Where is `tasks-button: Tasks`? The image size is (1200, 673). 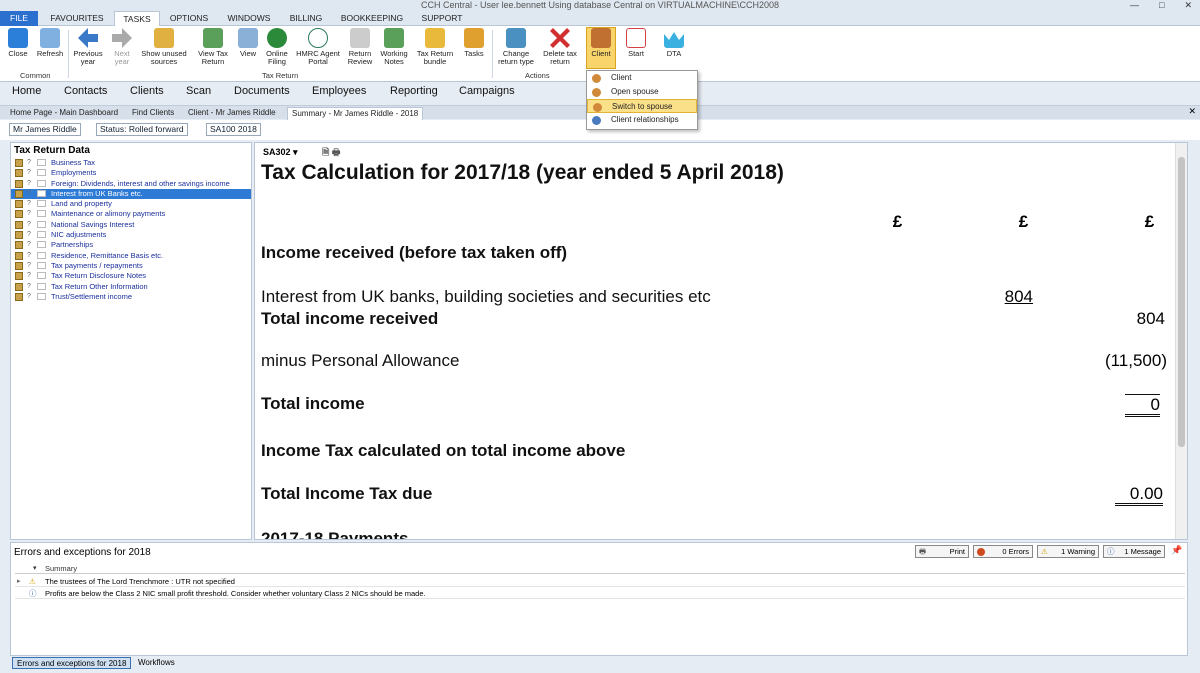
tasks-button: Tasks is located at coordinates (474, 43).